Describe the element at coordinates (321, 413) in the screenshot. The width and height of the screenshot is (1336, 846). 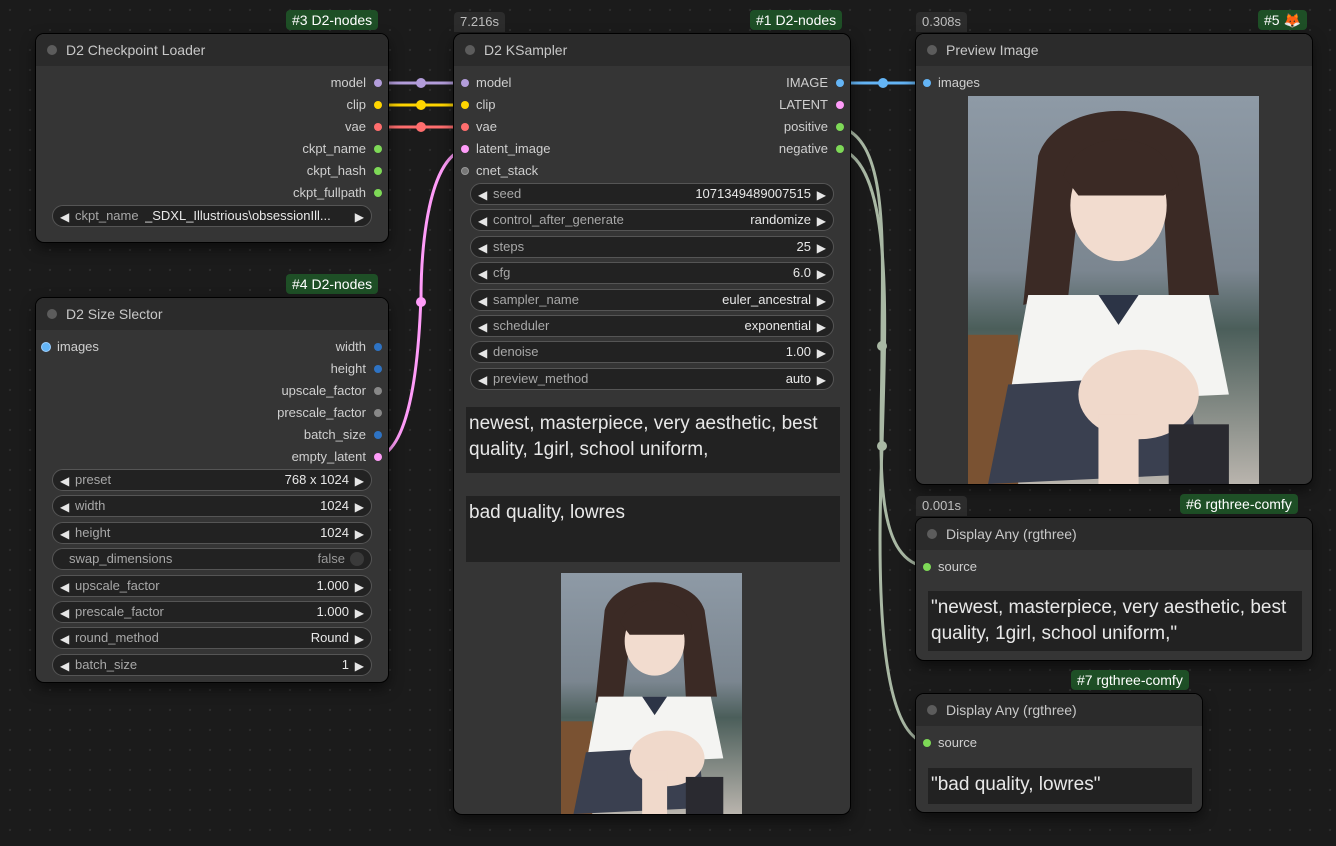
I see `output-prescale-factor: prescale_factor` at that location.